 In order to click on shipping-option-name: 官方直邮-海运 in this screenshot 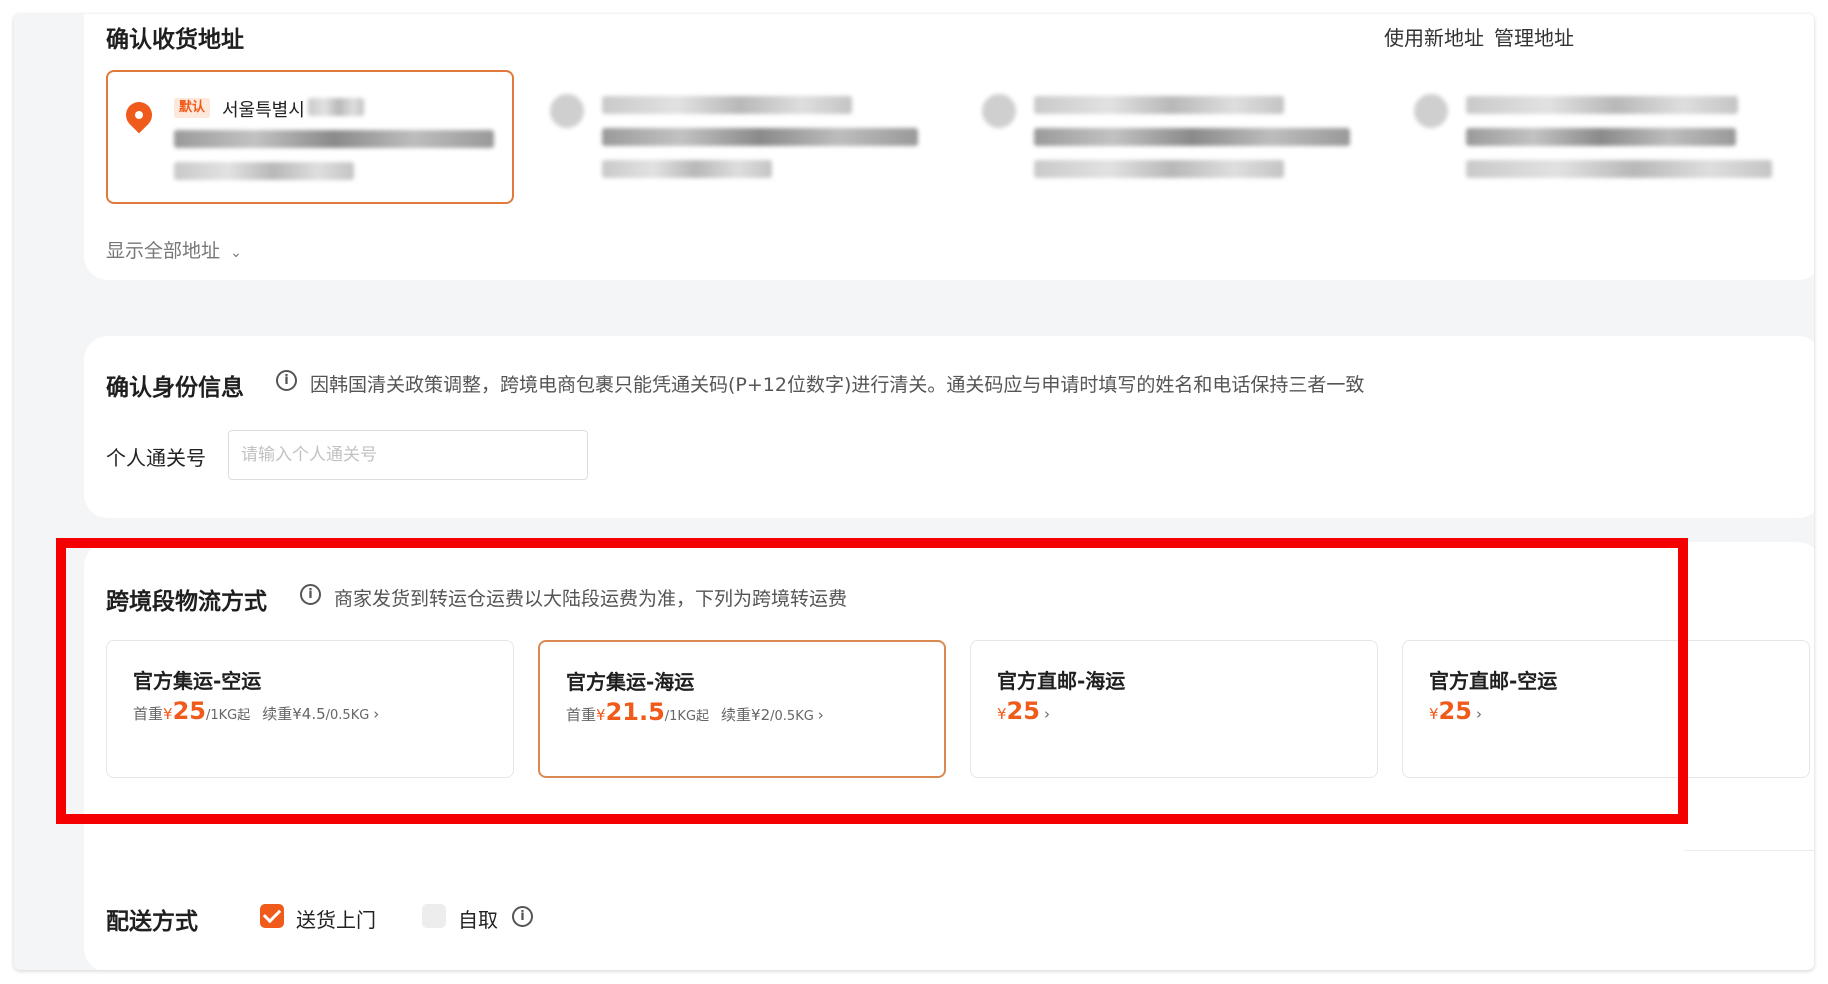, I will do `click(1061, 681)`.